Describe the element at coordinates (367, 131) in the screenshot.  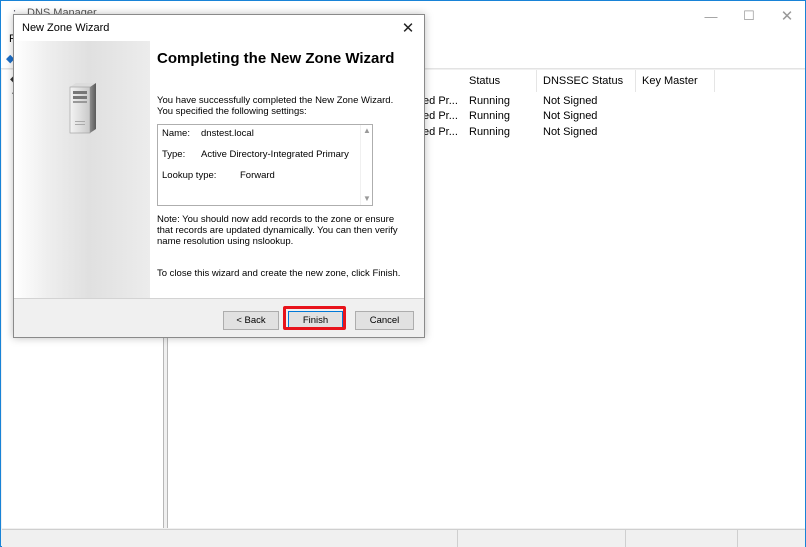
I see `scroll-up-icon: ▲` at that location.